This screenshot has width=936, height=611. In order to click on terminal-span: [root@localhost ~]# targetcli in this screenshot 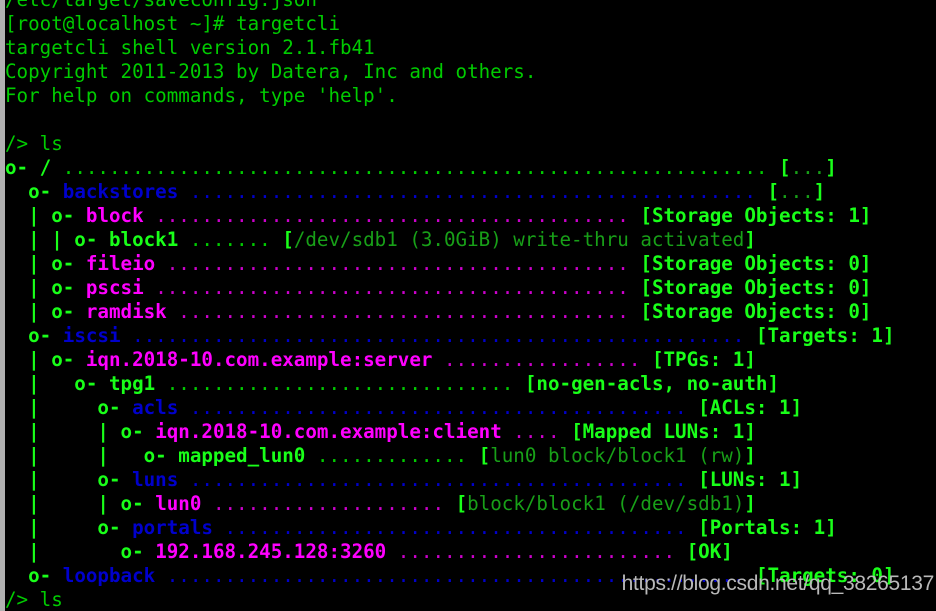, I will do `click(173, 23)`.